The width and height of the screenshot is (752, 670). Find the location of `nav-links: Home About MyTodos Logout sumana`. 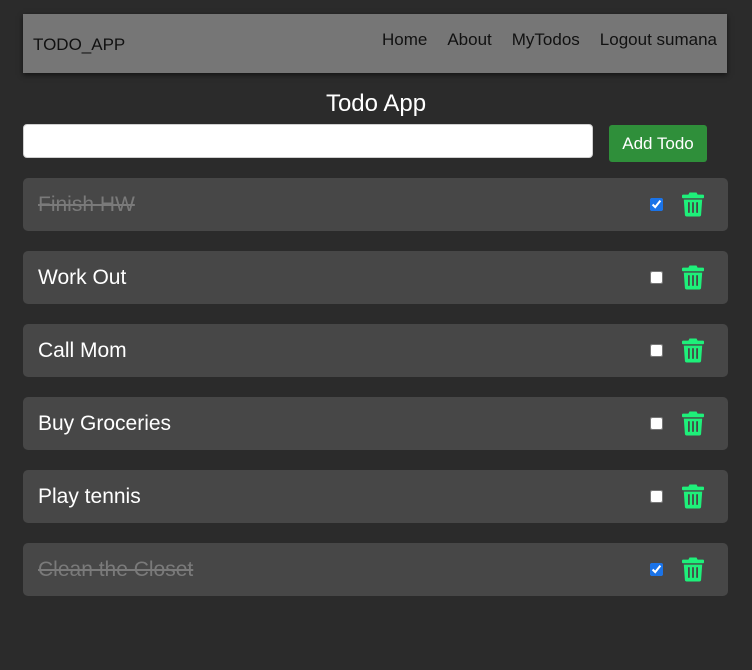

nav-links: Home About MyTodos Logout sumana is located at coordinates (549, 40).